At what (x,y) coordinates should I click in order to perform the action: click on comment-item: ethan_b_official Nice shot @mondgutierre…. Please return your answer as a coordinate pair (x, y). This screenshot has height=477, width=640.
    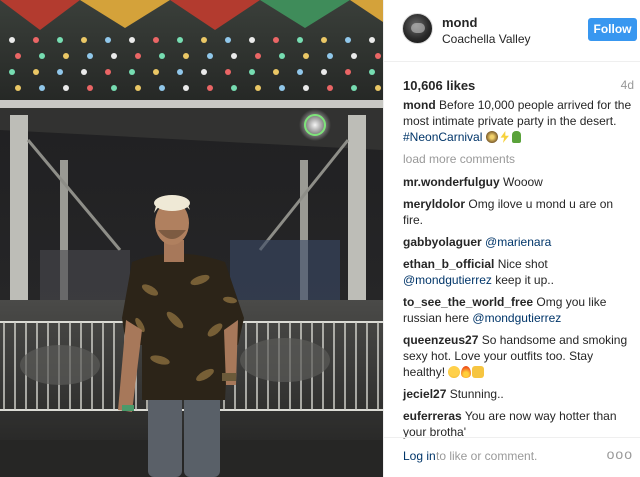
    Looking at the image, I should click on (519, 272).